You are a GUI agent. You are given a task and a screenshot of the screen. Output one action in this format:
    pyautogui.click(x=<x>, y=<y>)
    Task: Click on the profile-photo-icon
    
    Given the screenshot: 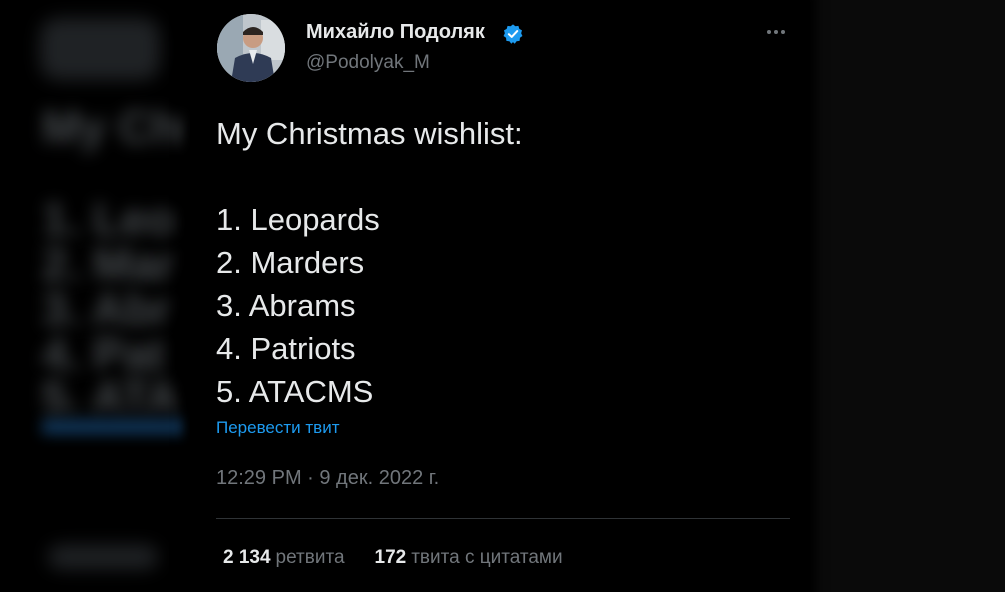 What is the action you would take?
    pyautogui.click(x=251, y=48)
    